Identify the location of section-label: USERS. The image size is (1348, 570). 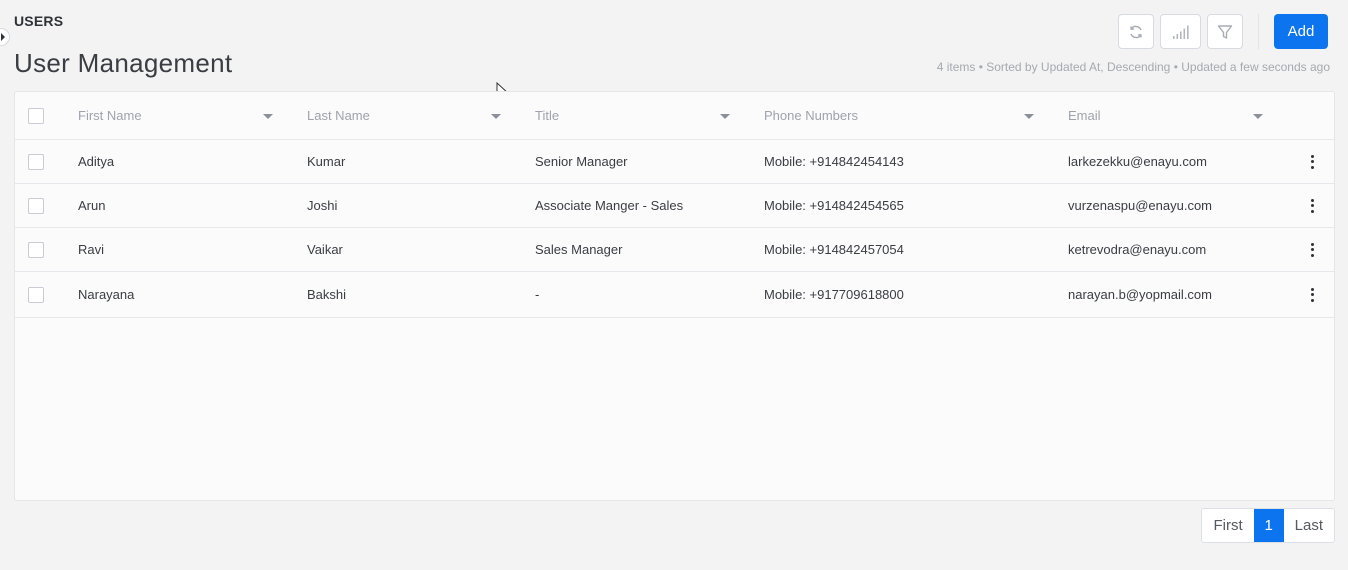
(39, 21).